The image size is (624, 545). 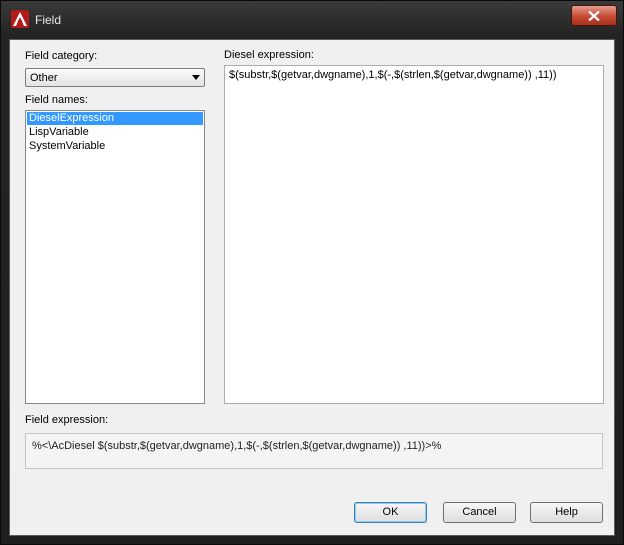 I want to click on field-category-dropdown: Other, so click(x=115, y=77).